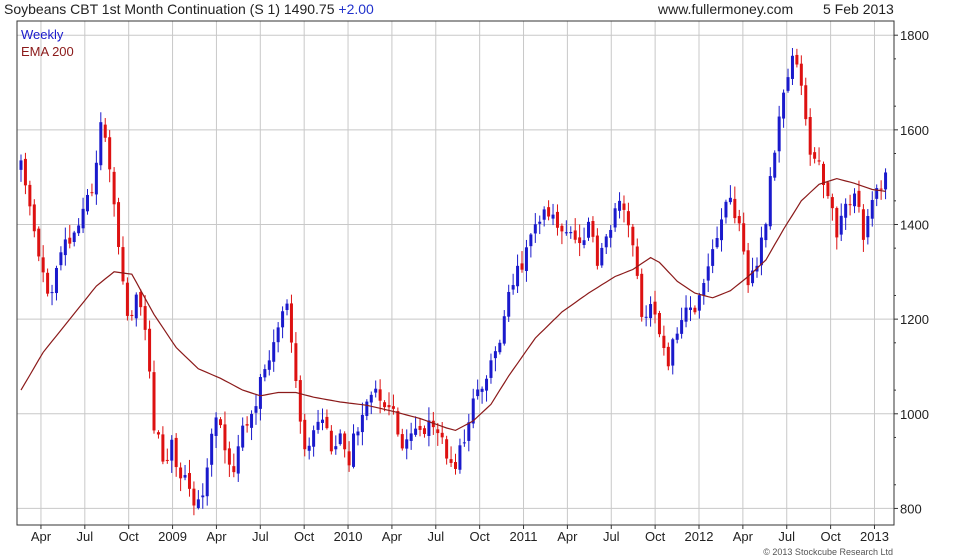 Image resolution: width=980 pixels, height=560 pixels. Describe the element at coordinates (47, 51) in the screenshot. I see `legend-ema-200: EMA 200` at that location.